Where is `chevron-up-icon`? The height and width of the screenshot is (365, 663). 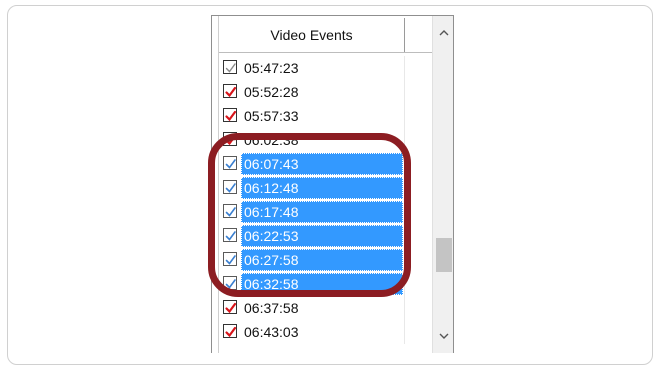
chevron-up-icon is located at coordinates (444, 33).